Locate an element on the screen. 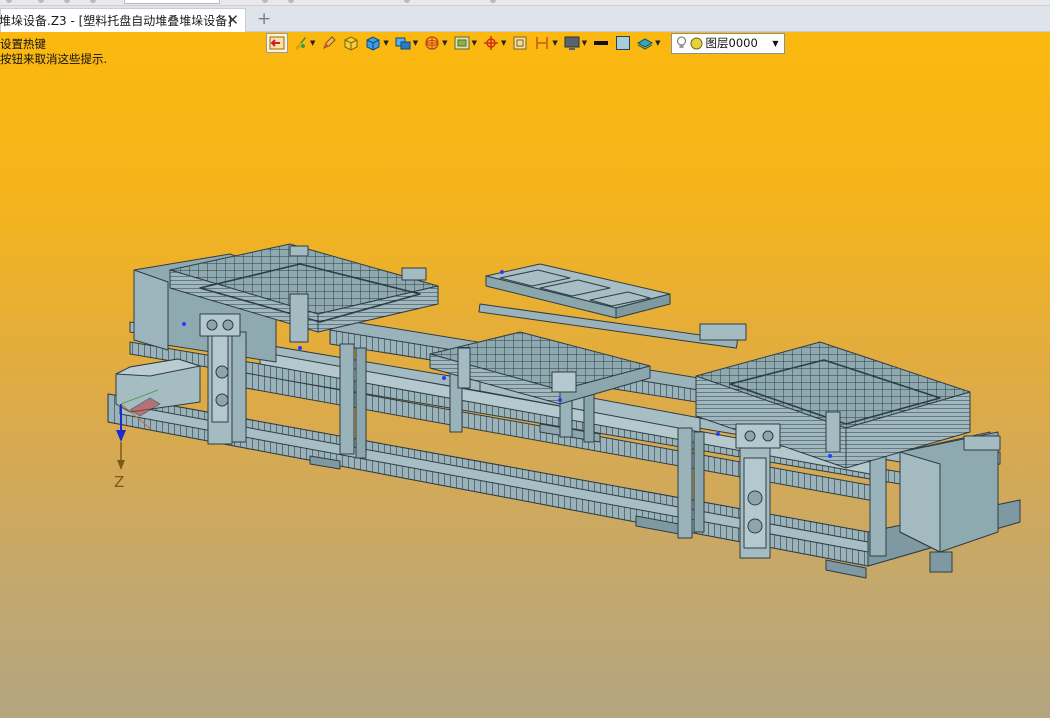  window-menu-icon is located at coordinates (9, 1).